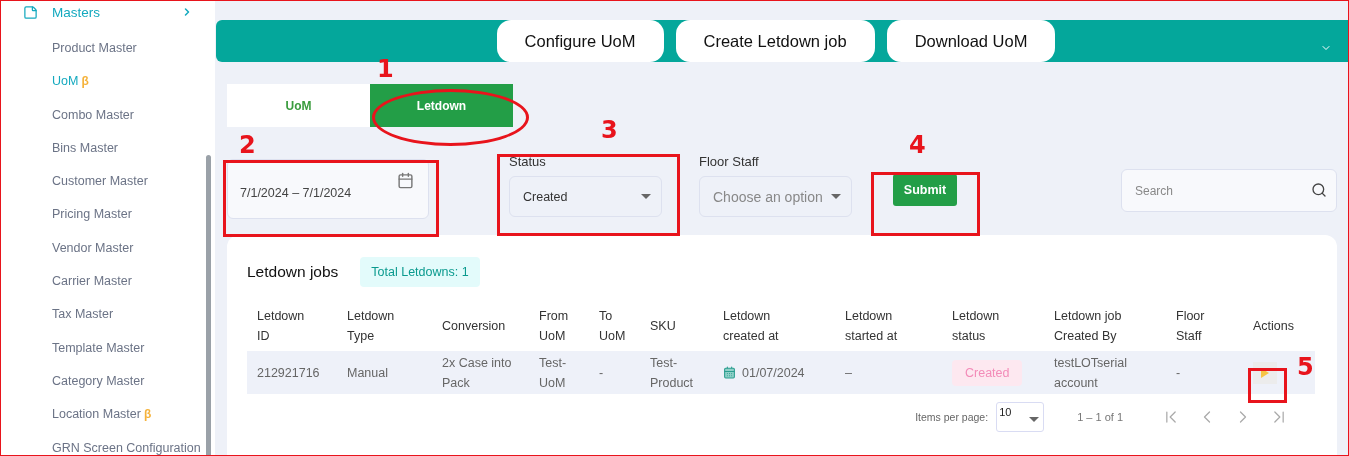  I want to click on sidebar-item: GRN Screen Configuration, so click(126, 447).